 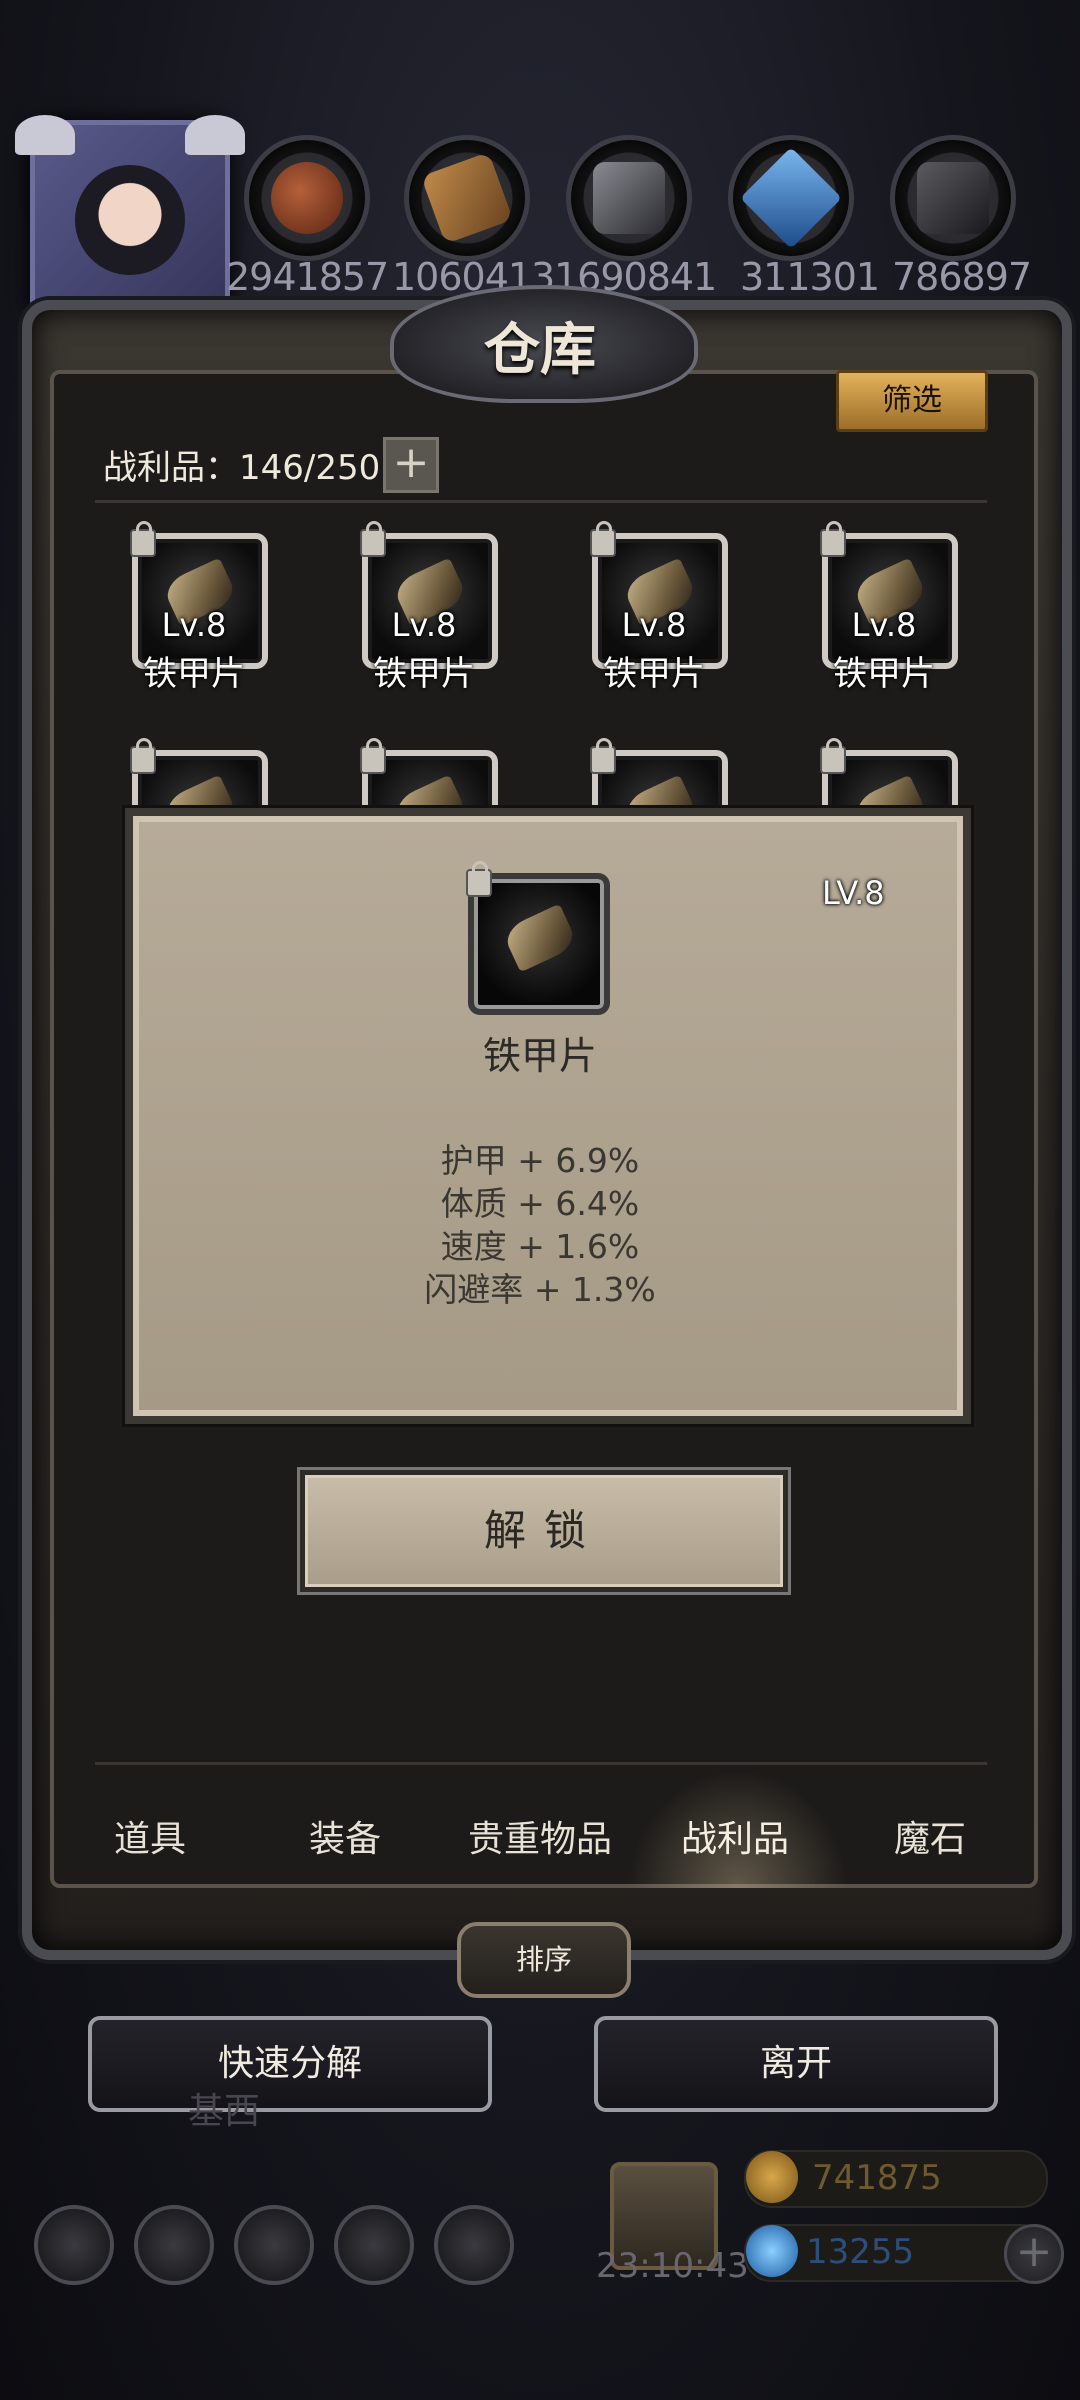 What do you see at coordinates (912, 401) in the screenshot?
I see `filter-button: 筛选` at bounding box center [912, 401].